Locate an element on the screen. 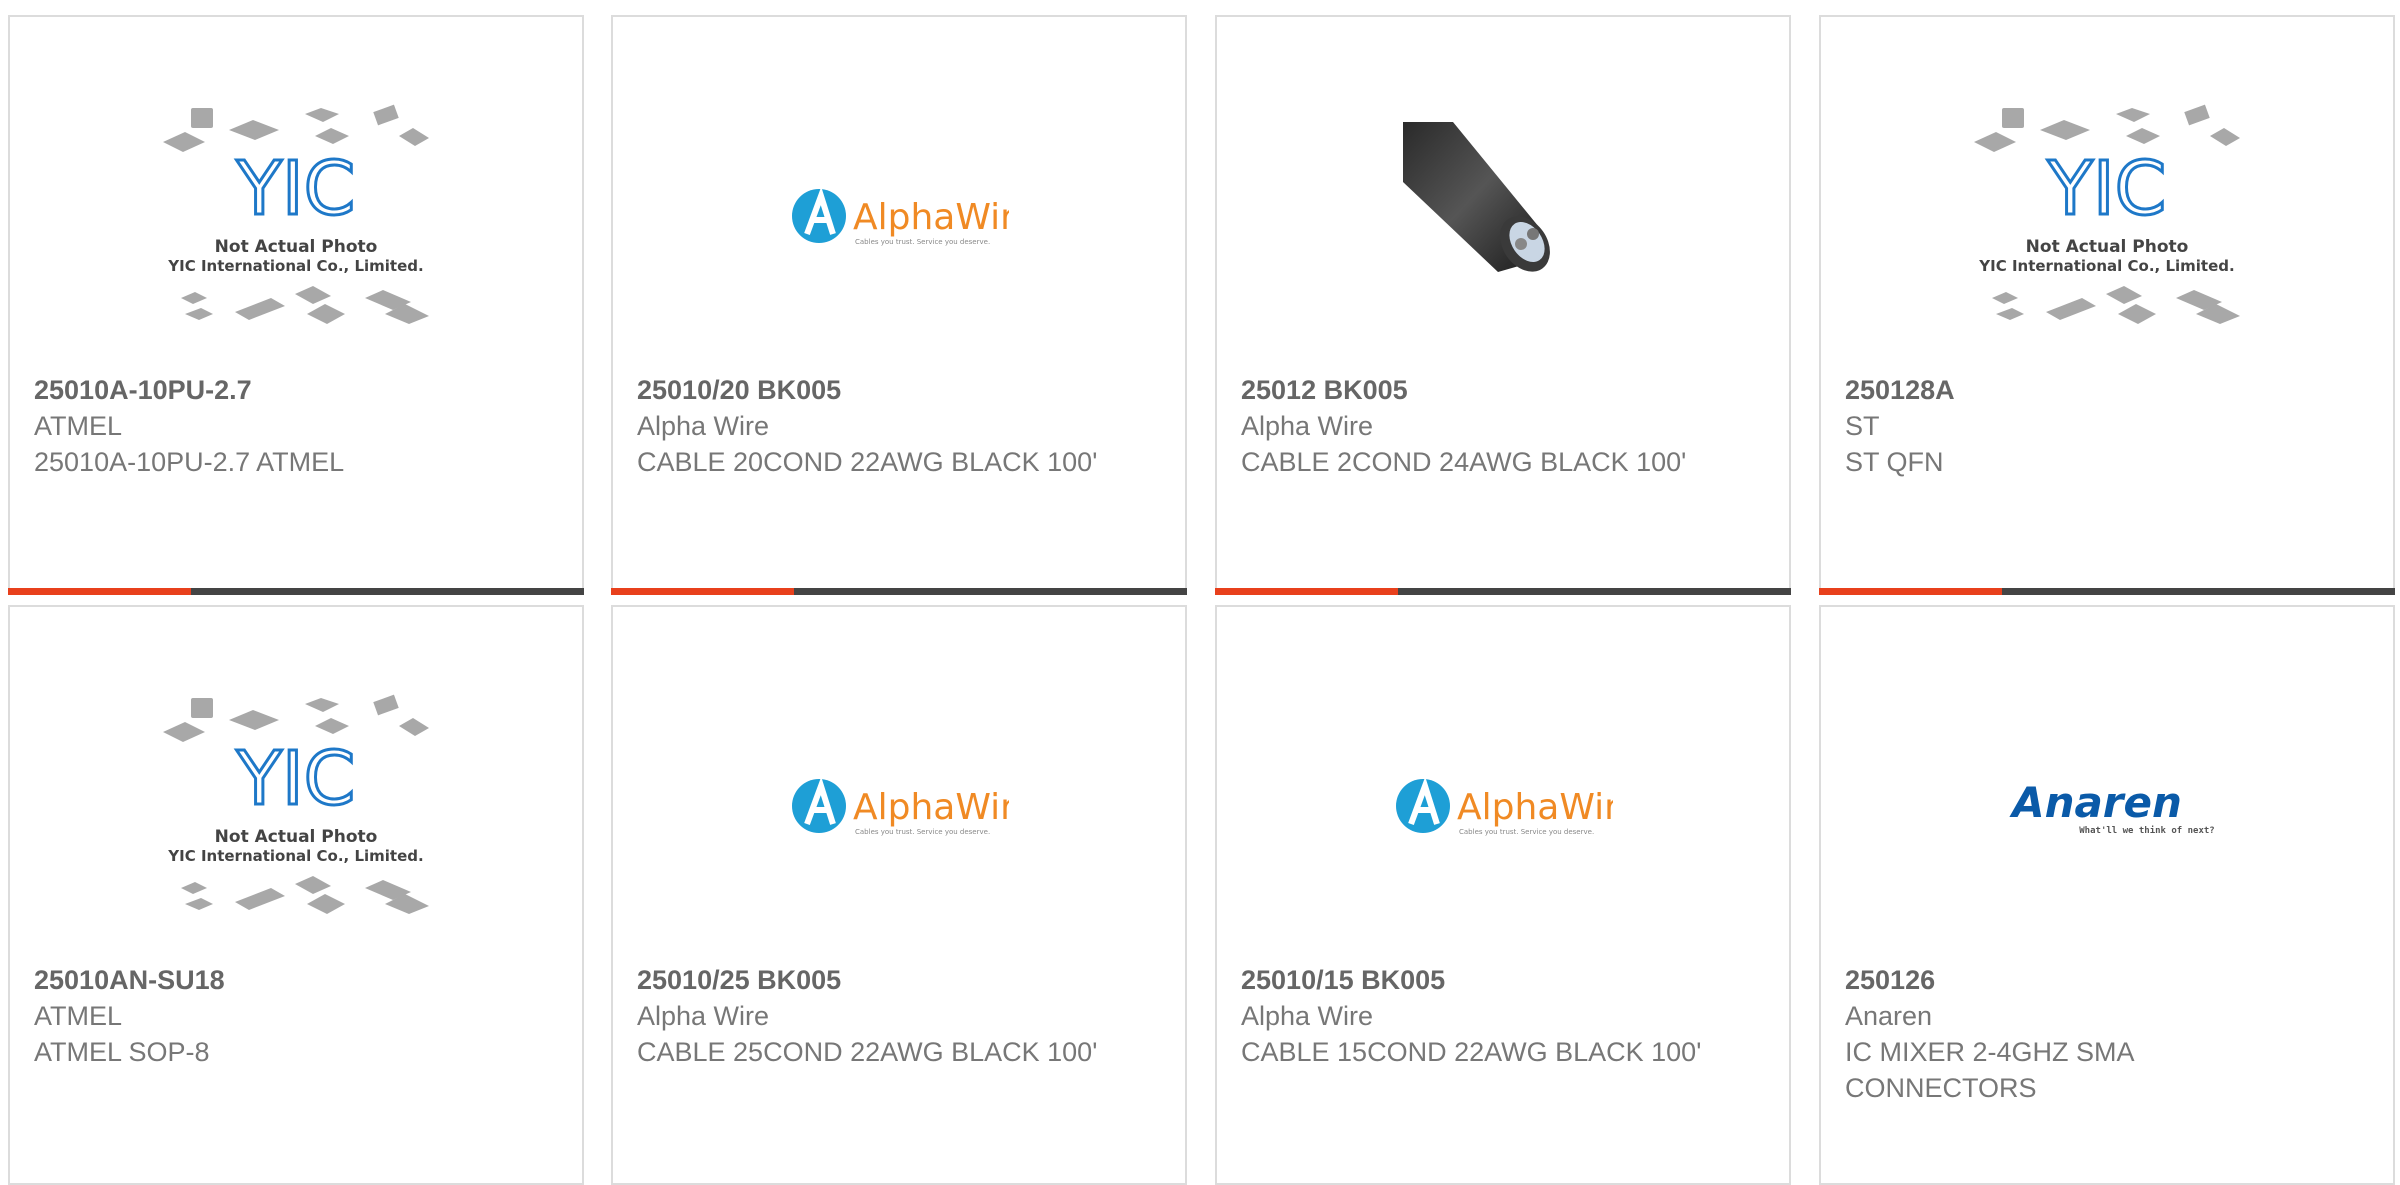 The image size is (2400, 1185). part-number: 25010/20 BK005 is located at coordinates (872, 390).